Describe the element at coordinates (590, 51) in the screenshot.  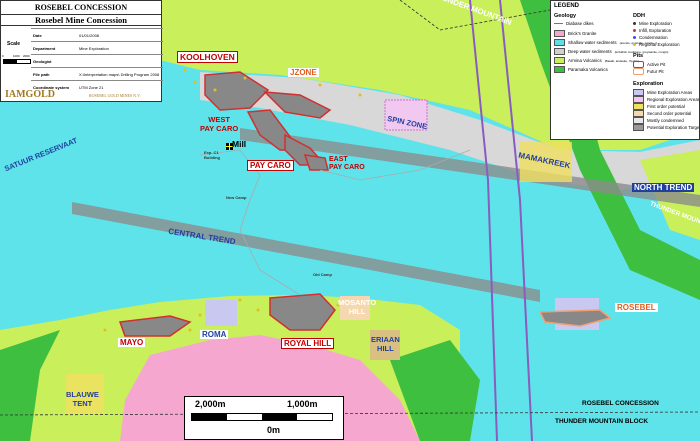
I see `legend-label: Deep water sediments` at that location.